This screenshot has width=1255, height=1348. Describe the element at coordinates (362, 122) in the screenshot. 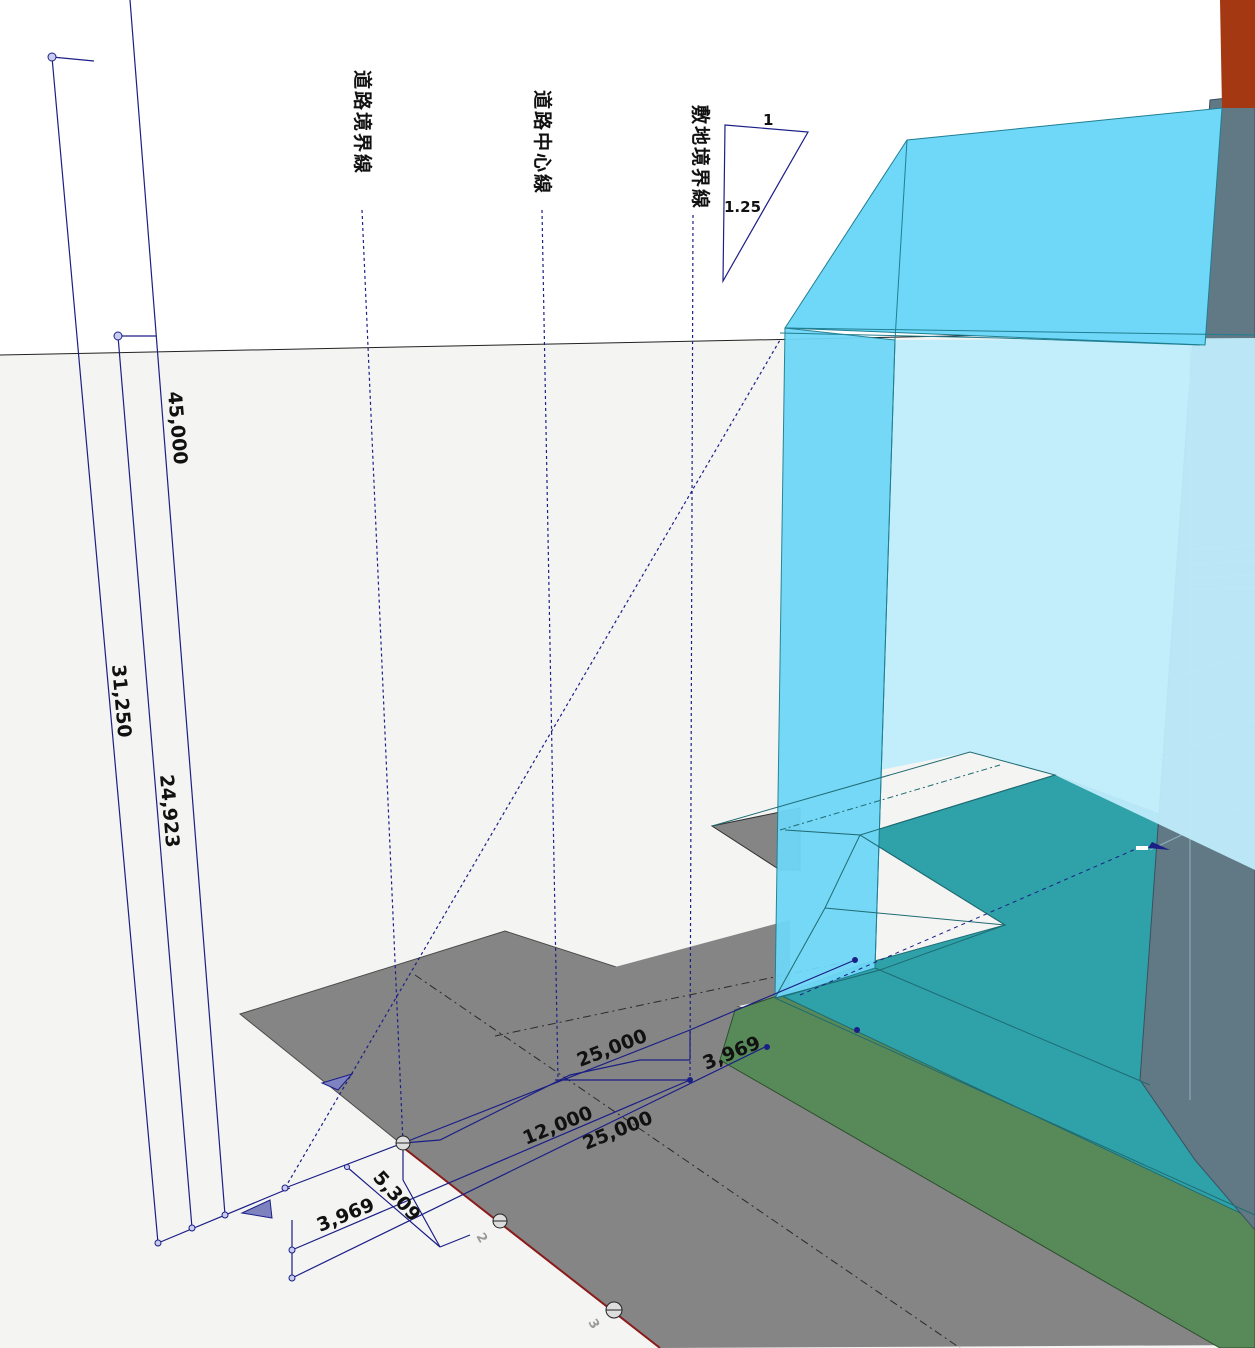

I see `label-road-boundary: 道路境界線` at that location.